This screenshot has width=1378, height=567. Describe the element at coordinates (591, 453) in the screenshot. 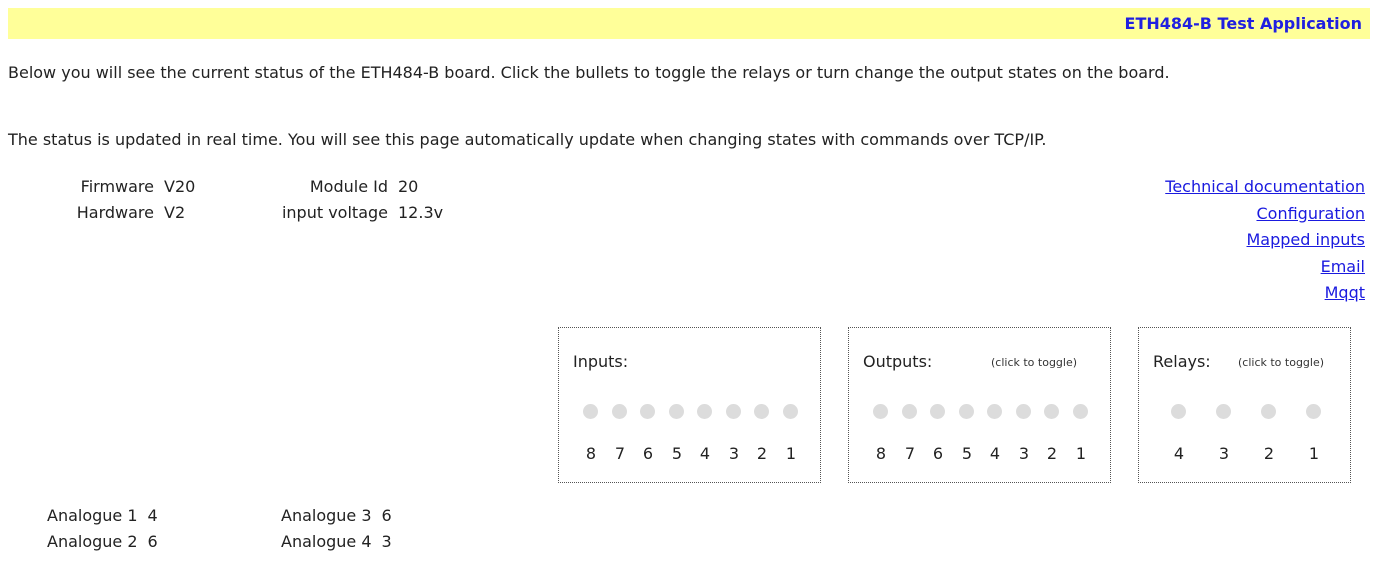

I see `input-label: 8` at that location.